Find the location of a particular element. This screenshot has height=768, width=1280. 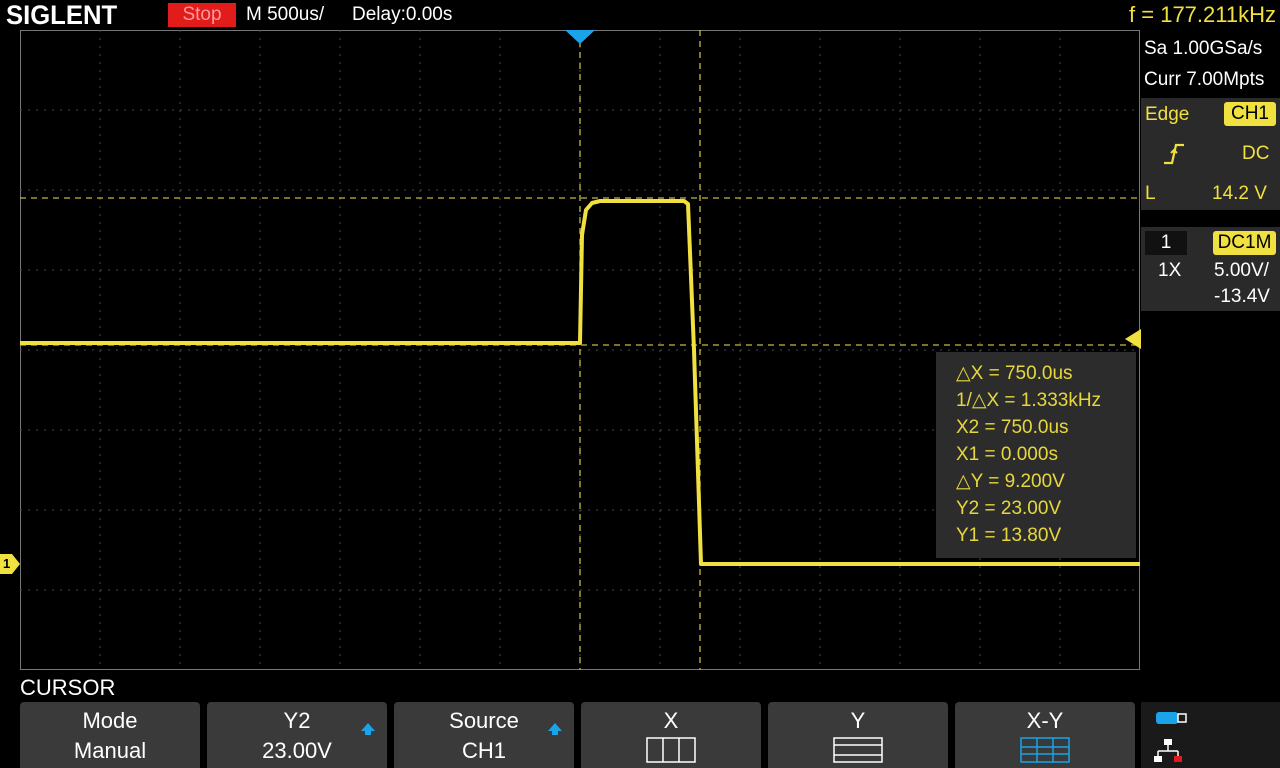

softkey-mode: Mode Manual is located at coordinates (110, 735).